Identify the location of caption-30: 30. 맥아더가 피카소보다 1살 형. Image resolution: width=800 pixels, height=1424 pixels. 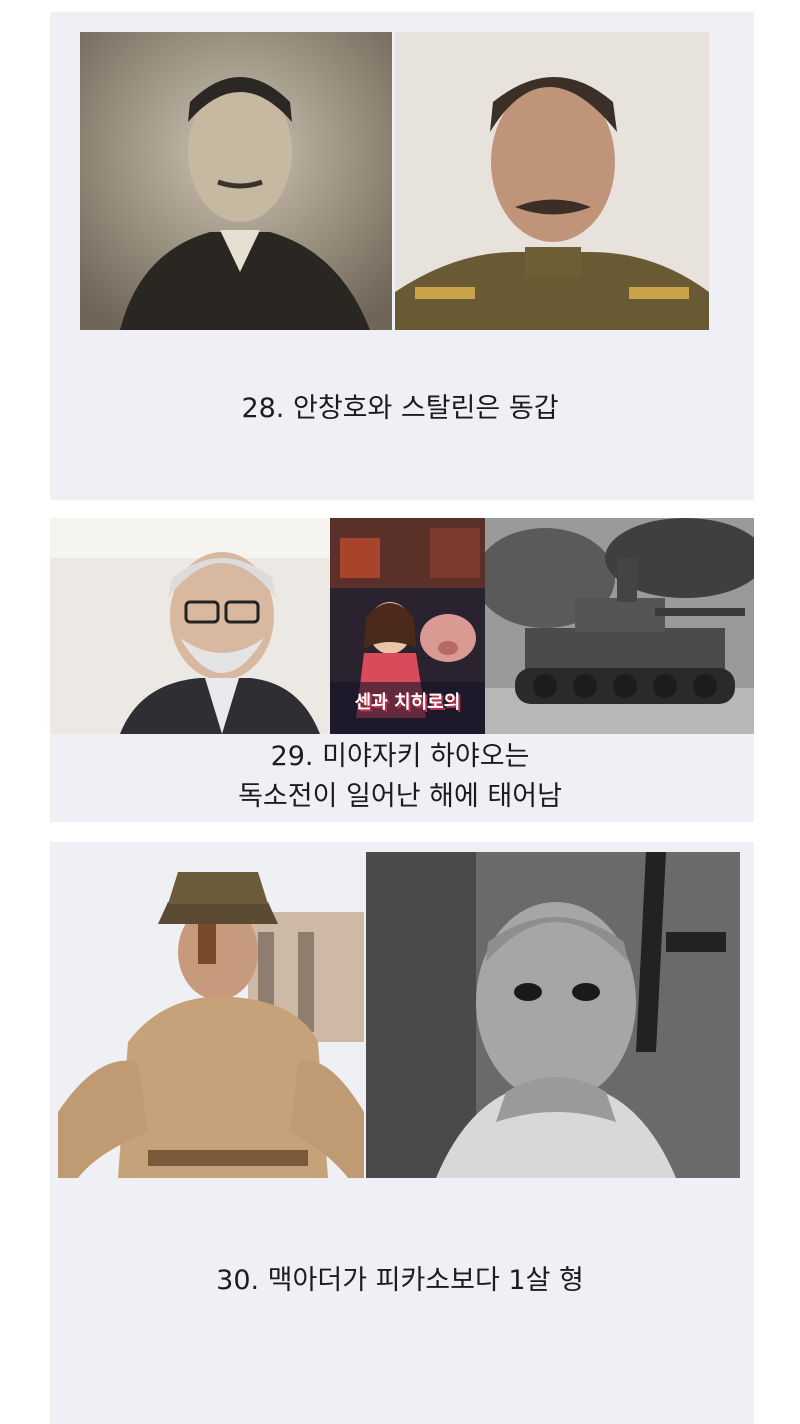
(400, 1280).